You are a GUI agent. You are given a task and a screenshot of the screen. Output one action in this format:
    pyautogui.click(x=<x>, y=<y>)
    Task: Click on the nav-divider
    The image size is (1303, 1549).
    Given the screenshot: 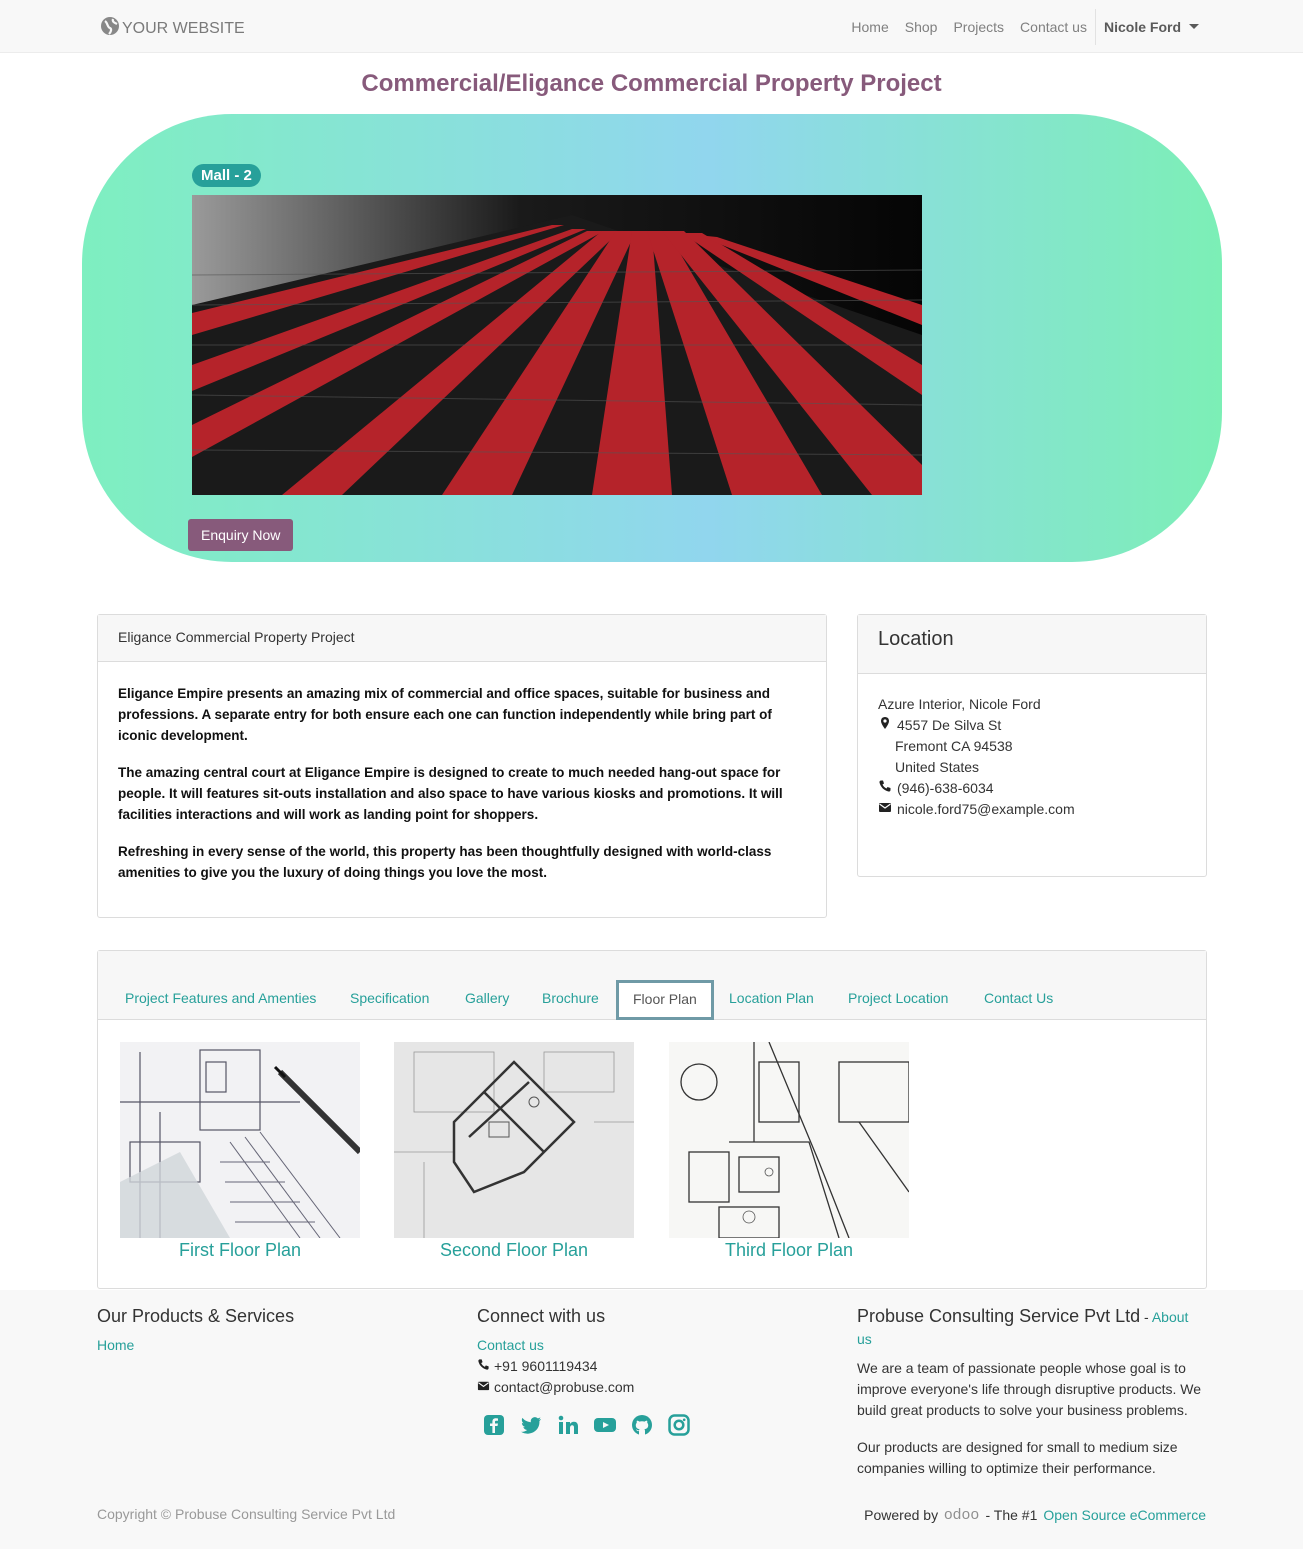 What is the action you would take?
    pyautogui.click(x=1095, y=26)
    